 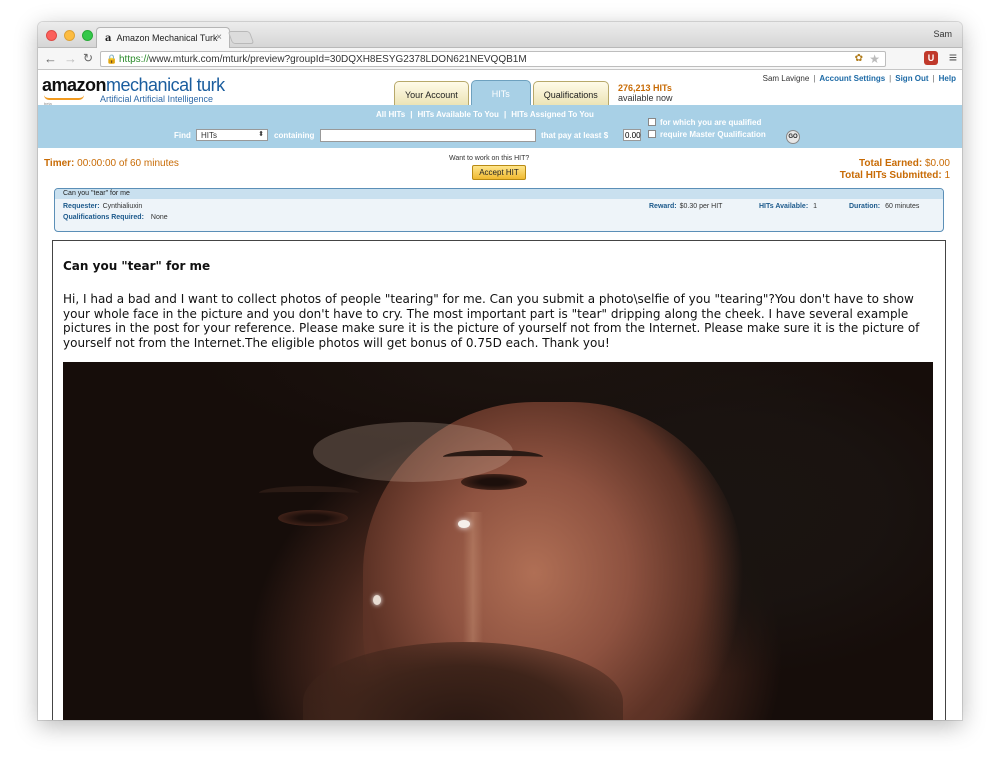 I want to click on requester-value: Cynthialiuxin, so click(x=123, y=206).